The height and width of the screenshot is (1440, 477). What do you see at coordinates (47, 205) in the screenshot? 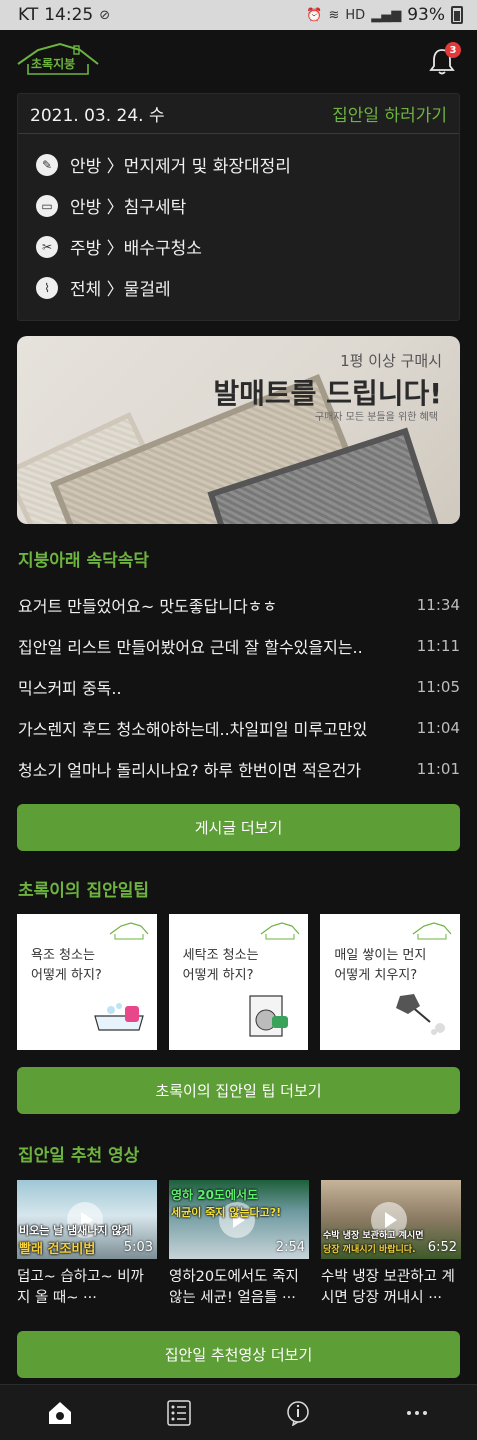
I see `laundry-icon: ▭` at bounding box center [47, 205].